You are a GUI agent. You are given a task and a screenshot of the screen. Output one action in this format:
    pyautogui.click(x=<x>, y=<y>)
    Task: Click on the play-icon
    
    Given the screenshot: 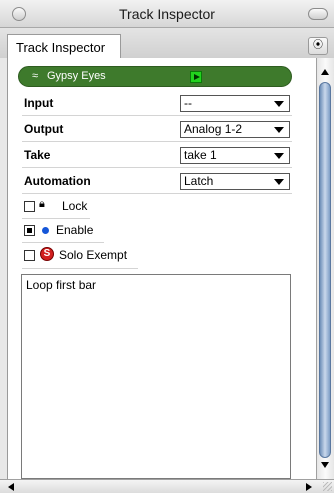 What is the action you would take?
    pyautogui.click(x=196, y=77)
    